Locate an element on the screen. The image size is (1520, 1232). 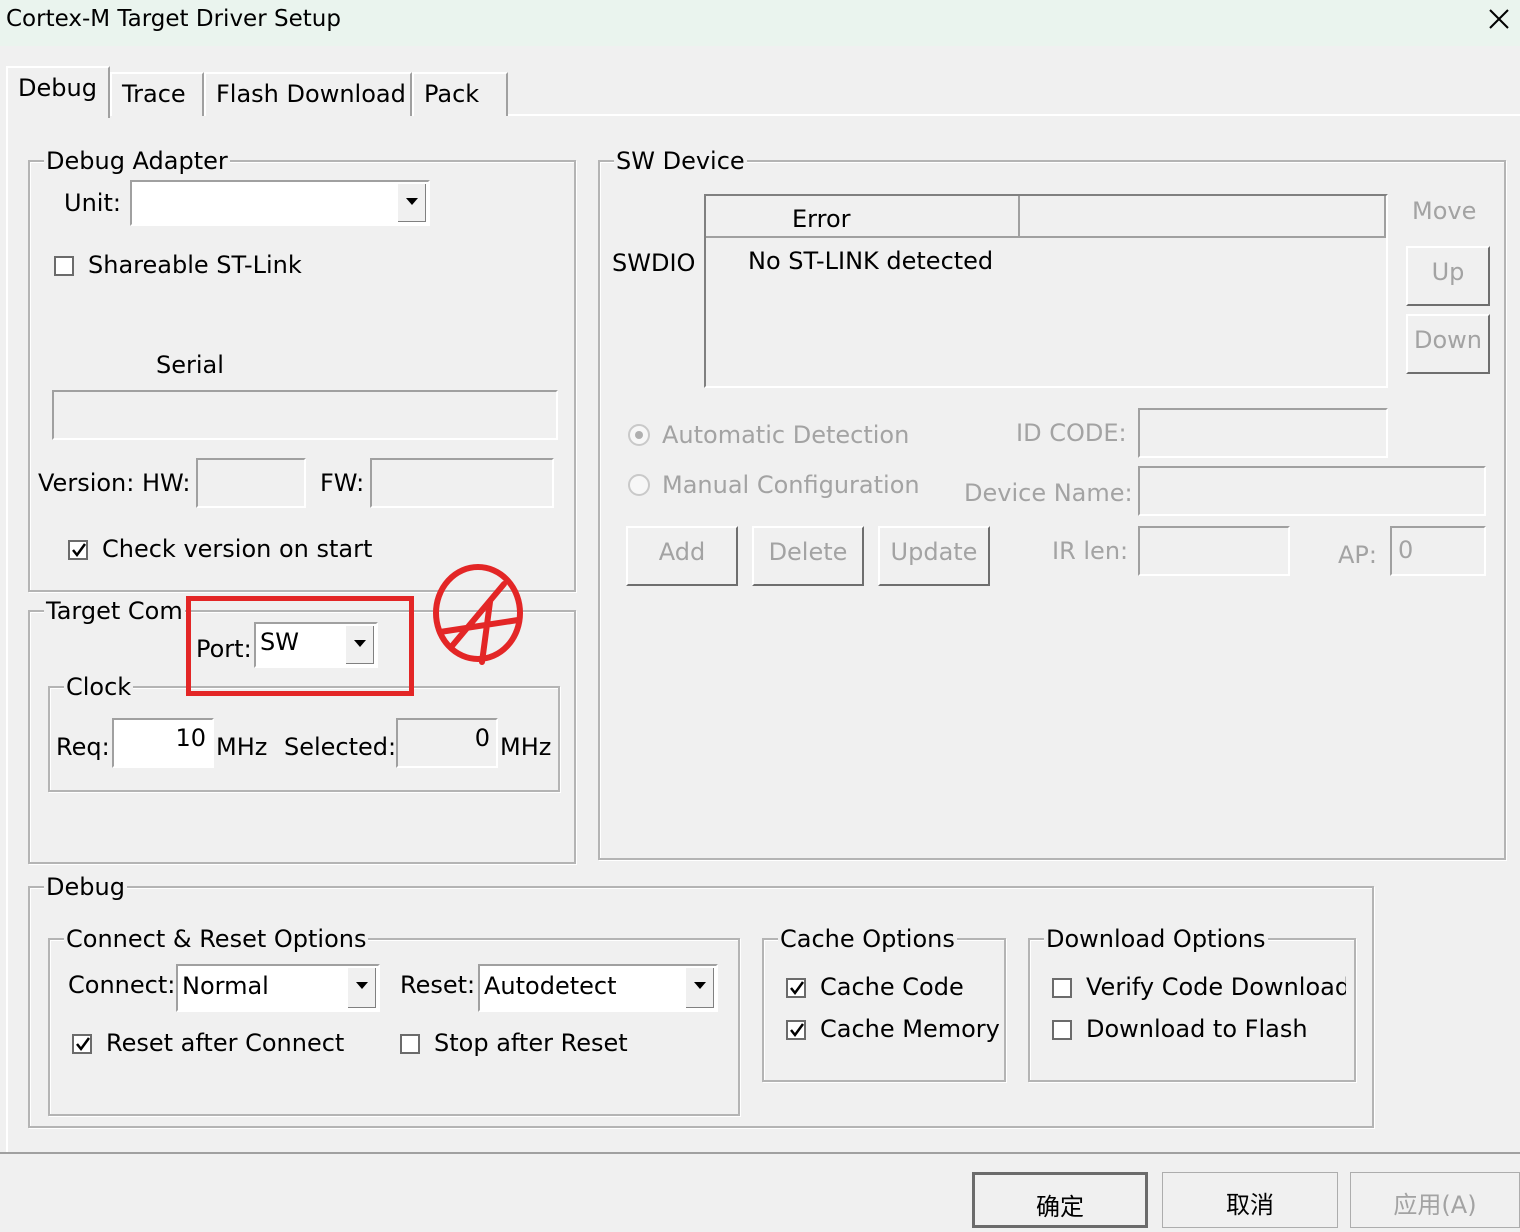
tab-flash-download: Flash Download is located at coordinates (308, 94).